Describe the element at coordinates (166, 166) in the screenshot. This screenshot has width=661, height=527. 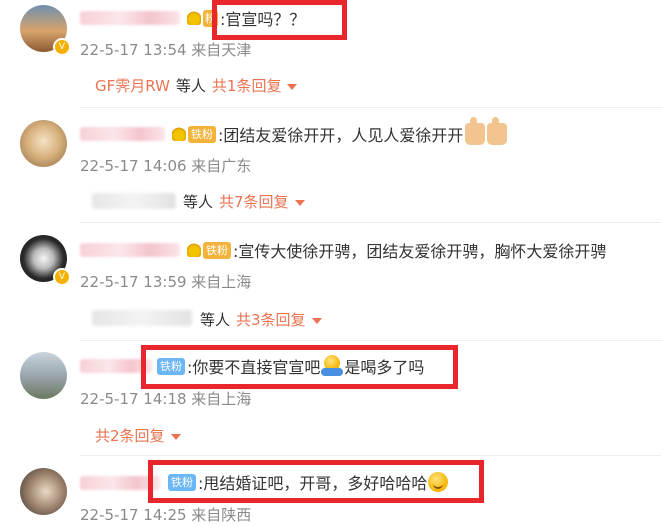
I see `comment-time: 22-5-17 14:06 来自广东` at that location.